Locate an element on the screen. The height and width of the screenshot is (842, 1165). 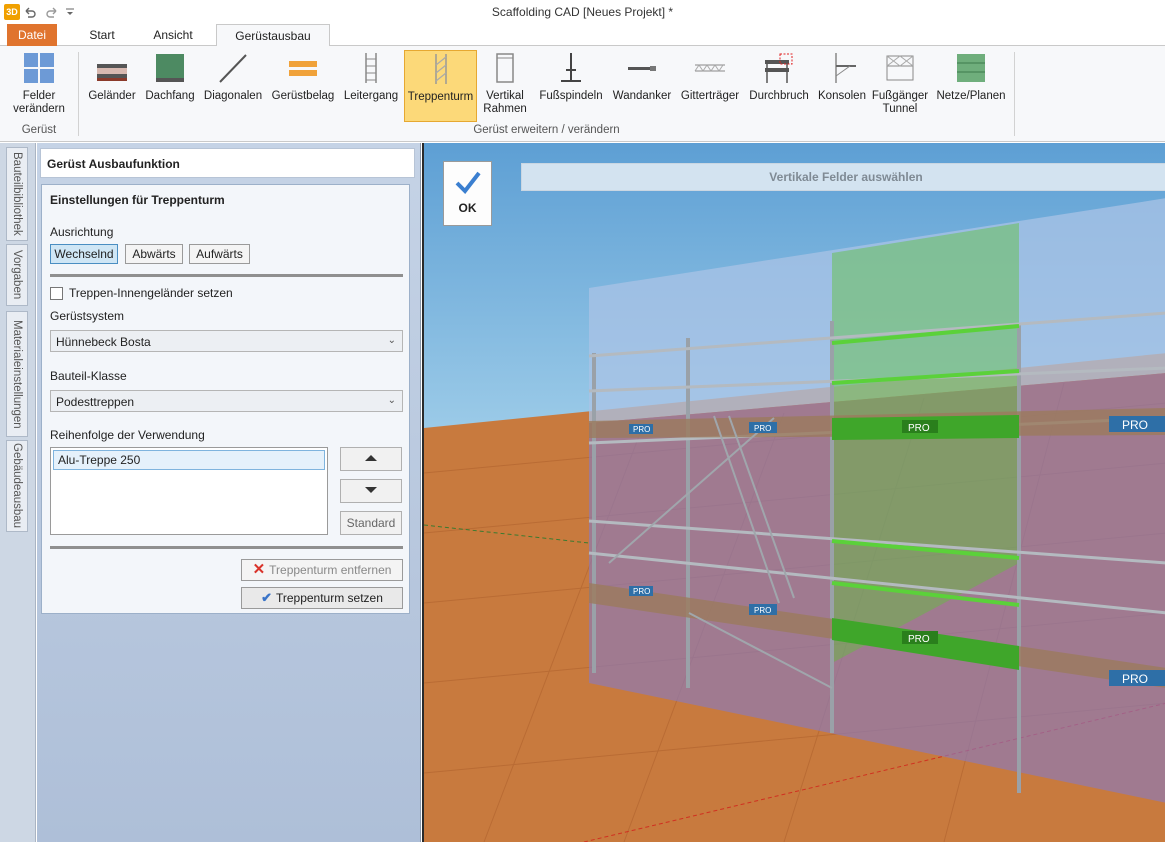
dachfang-label: Dachfang is located at coordinates (170, 96).